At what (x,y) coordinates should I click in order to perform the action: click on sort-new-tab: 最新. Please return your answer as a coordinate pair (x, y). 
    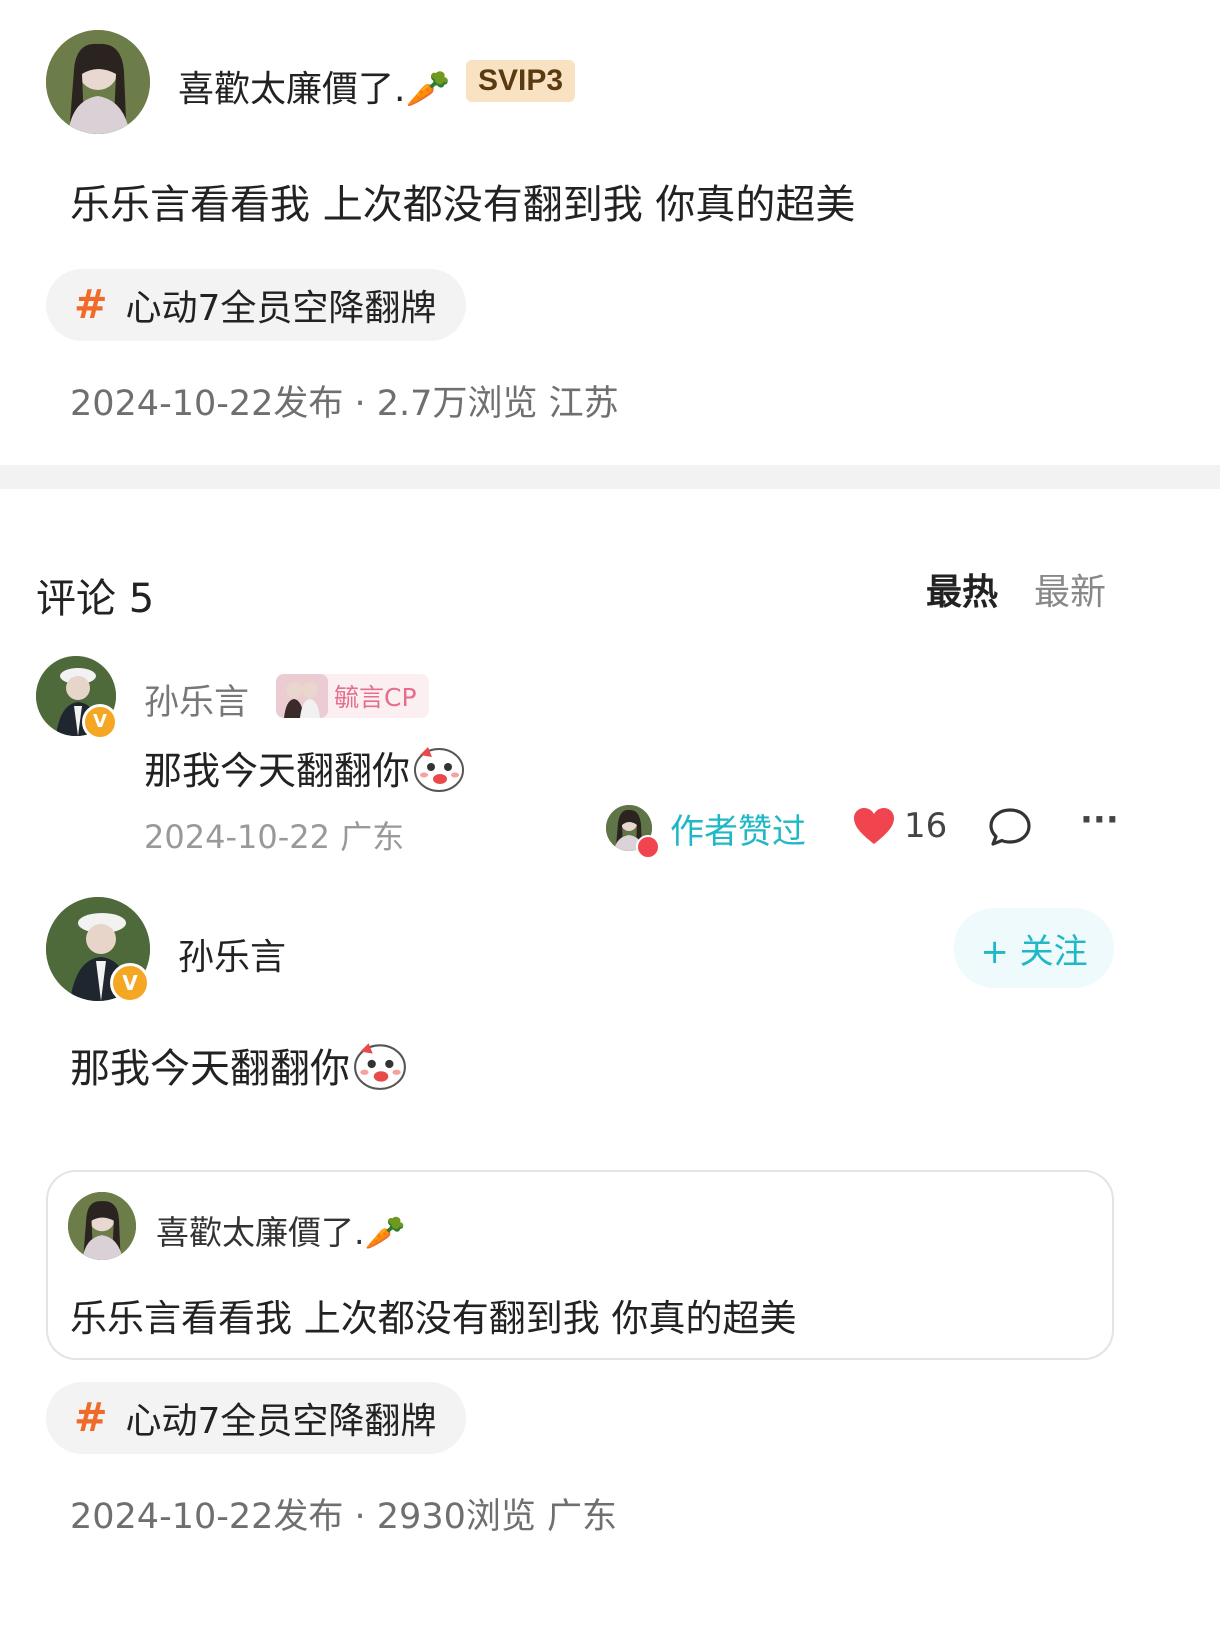
    Looking at the image, I should click on (1070, 589).